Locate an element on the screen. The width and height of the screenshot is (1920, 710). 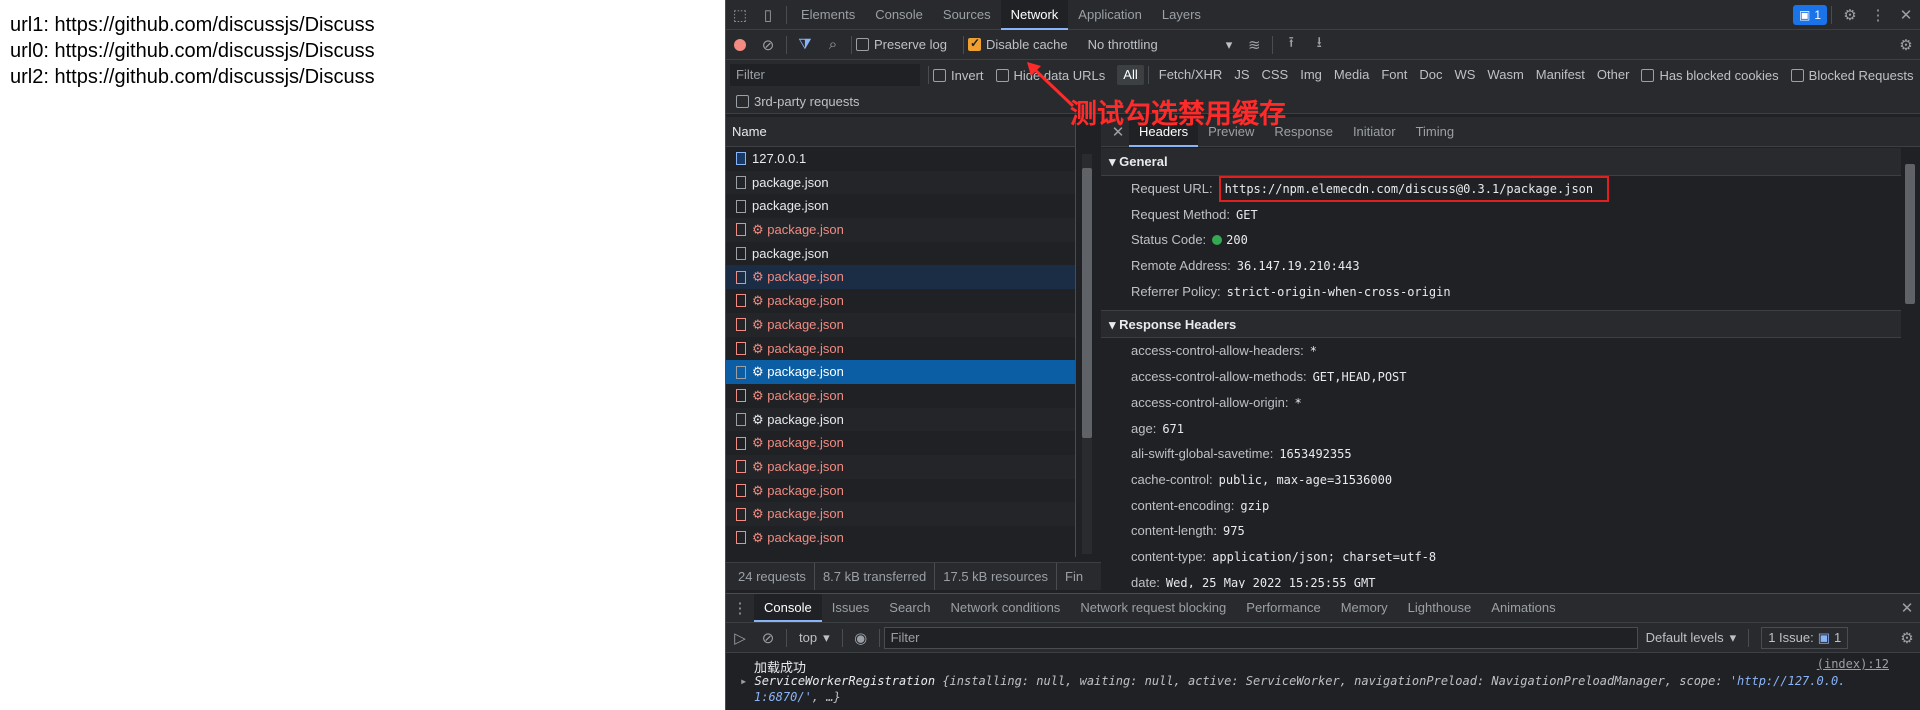
import-har-icon: ⭱ is located at coordinates (1291, 45).